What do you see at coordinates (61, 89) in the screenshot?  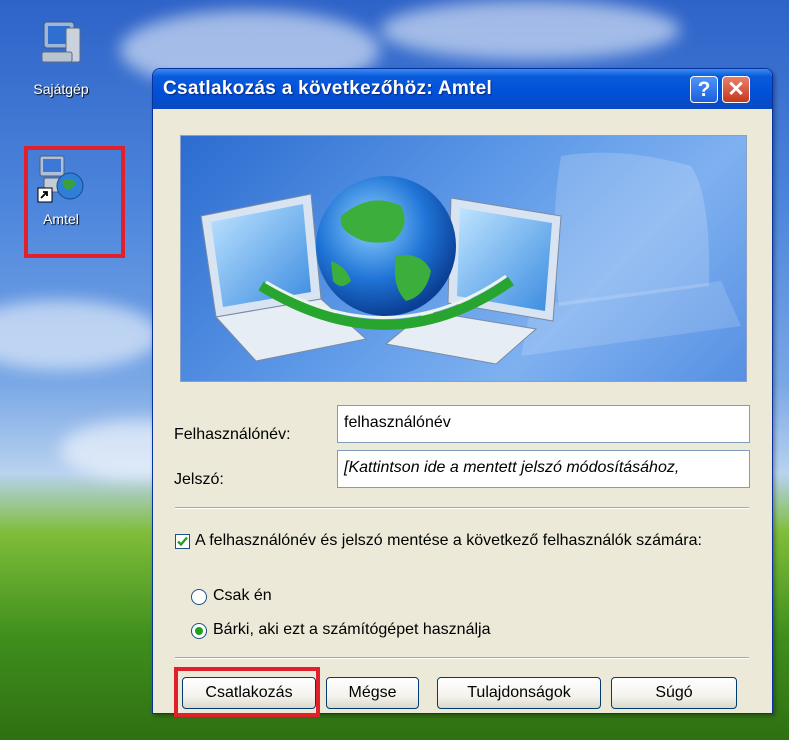 I see `desktop-icon-label: Sajátgép` at bounding box center [61, 89].